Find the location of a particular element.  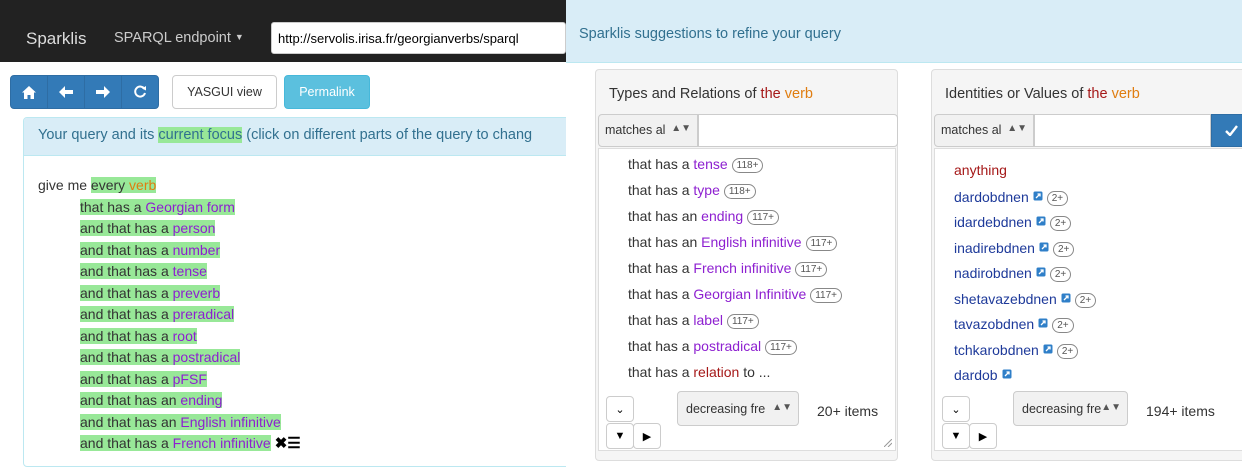

query-line-term: English infinitive is located at coordinates (230, 421).